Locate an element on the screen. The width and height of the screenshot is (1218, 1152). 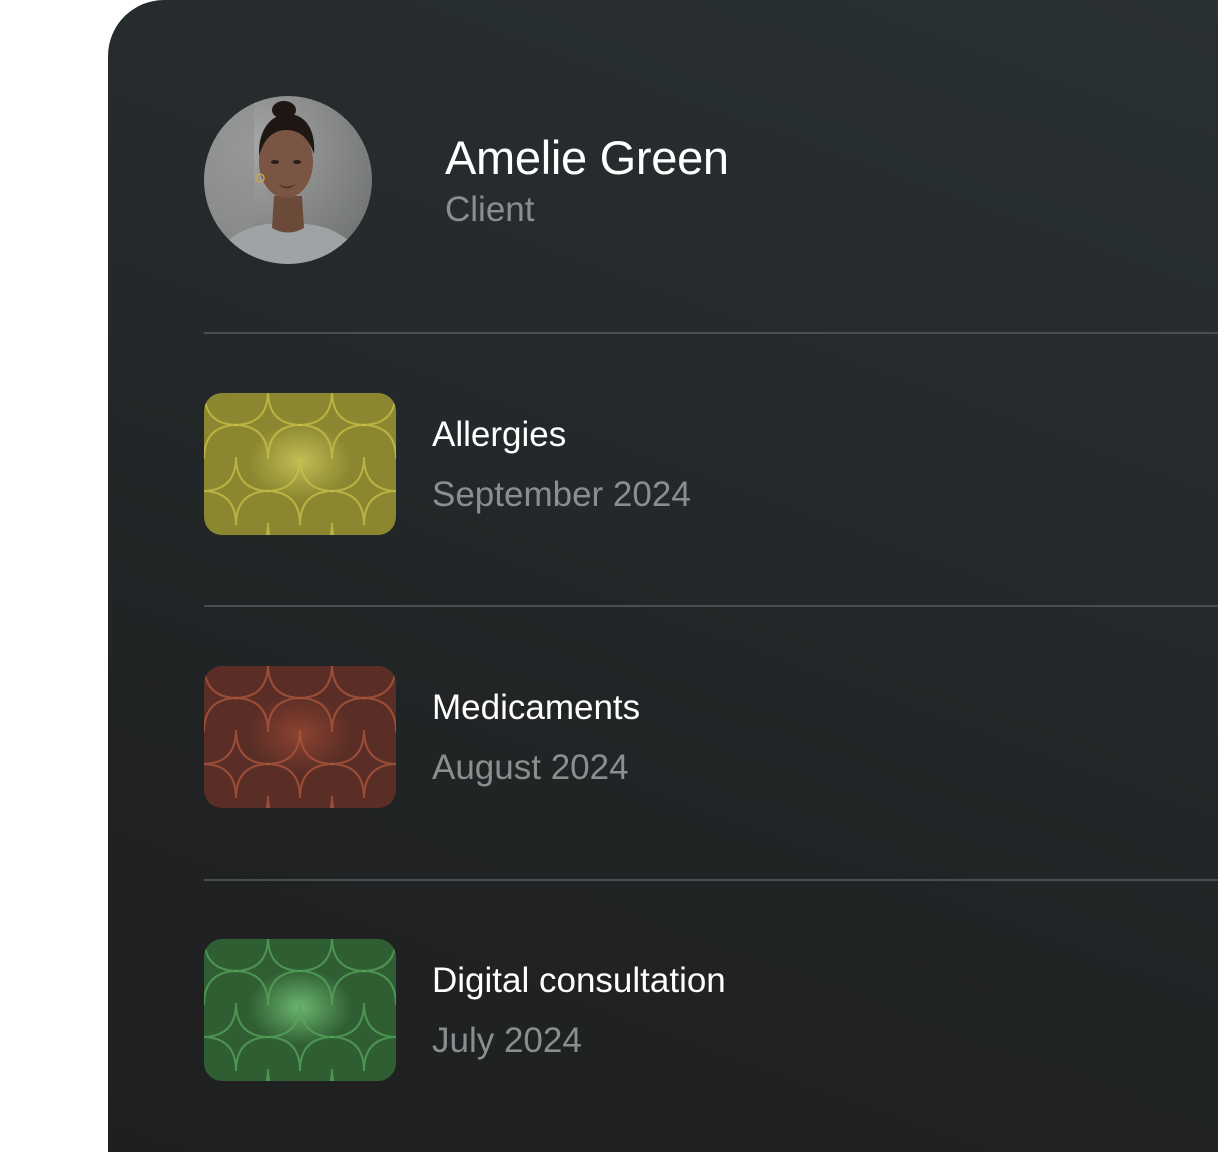
profile-name: Amelie Green is located at coordinates (587, 157).